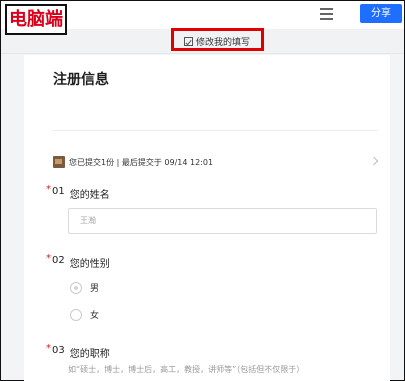 The height and width of the screenshot is (381, 405). What do you see at coordinates (326, 14) in the screenshot?
I see `hamburger-icon` at bounding box center [326, 14].